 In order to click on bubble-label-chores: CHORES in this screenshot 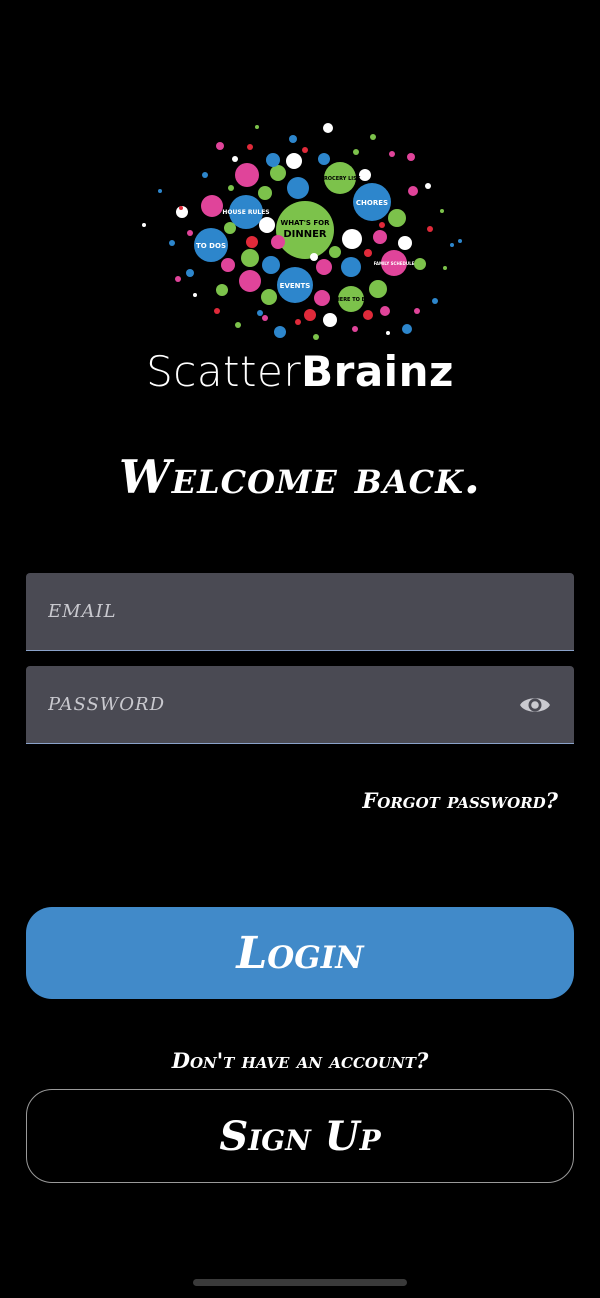, I will do `click(372, 203)`.